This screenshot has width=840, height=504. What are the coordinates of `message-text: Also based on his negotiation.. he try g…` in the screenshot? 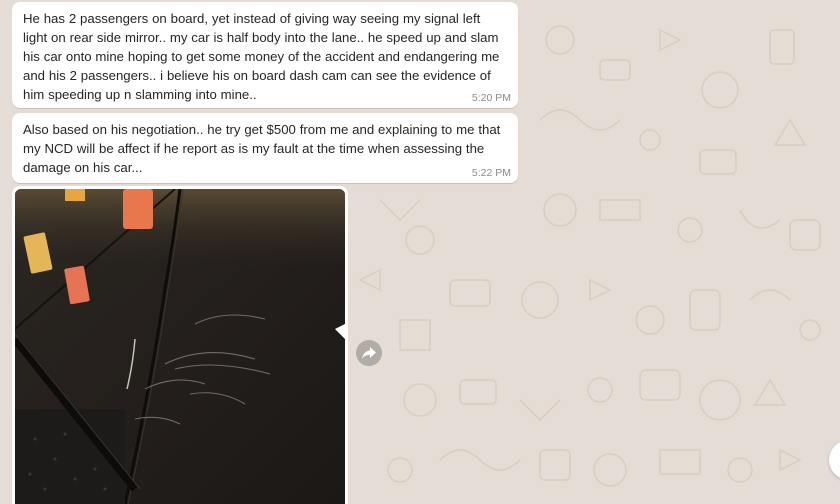 It's located at (262, 148).